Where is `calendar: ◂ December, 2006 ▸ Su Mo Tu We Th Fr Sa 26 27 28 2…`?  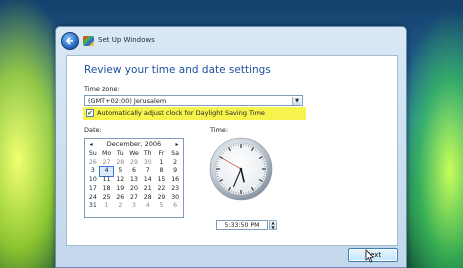
calendar: ◂ December, 2006 ▸ Su Mo Tu We Th Fr Sa 26 27 28 2… is located at coordinates (134, 178).